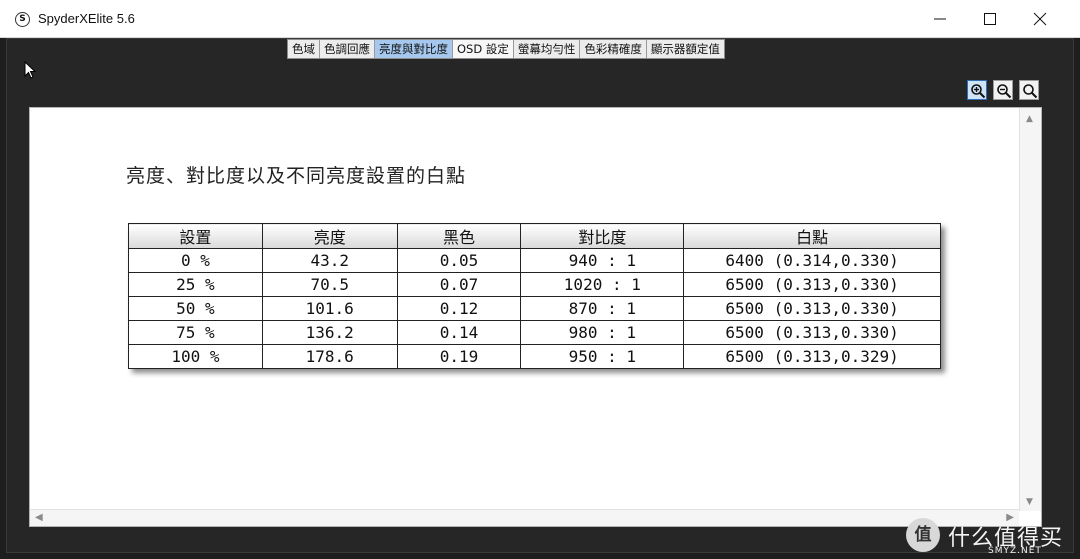 The width and height of the screenshot is (1080, 559). What do you see at coordinates (195, 236) in the screenshot?
I see `column-header-setting: 設置` at bounding box center [195, 236].